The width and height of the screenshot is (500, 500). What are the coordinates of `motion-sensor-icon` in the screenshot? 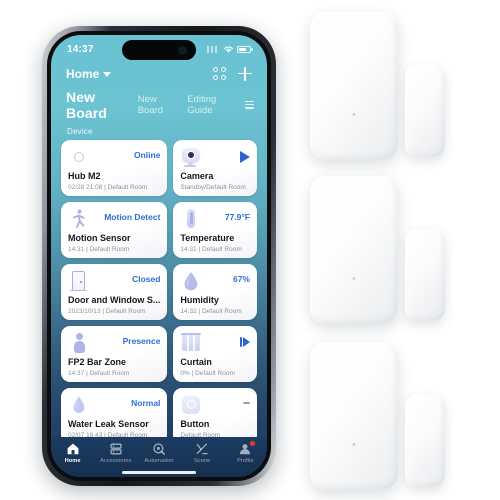 It's located at (79, 219).